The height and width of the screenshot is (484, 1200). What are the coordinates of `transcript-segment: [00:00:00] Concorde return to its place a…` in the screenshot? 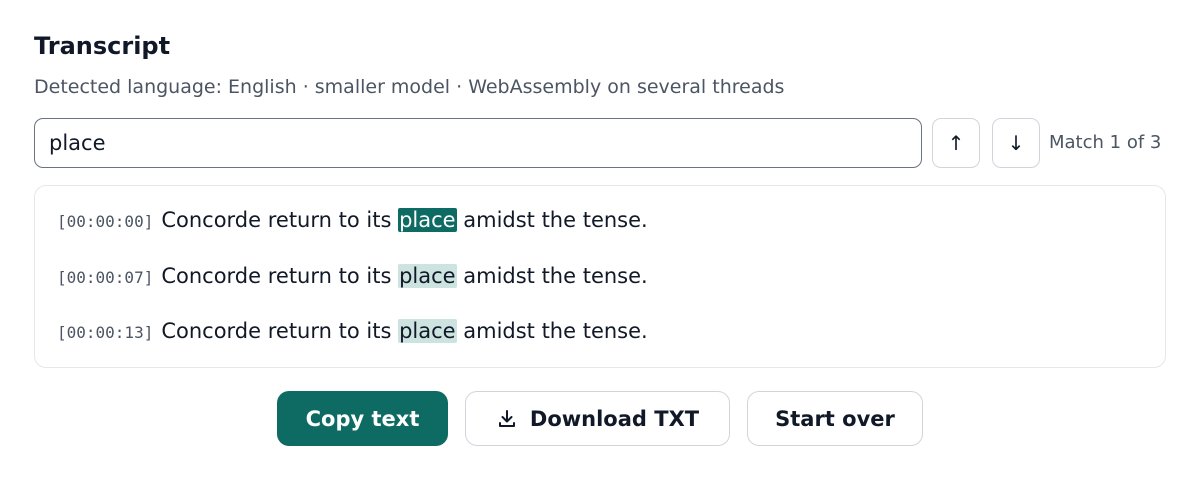 It's located at (352, 220).